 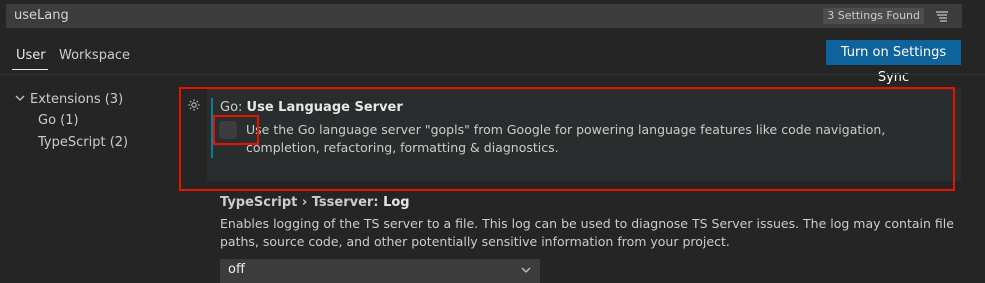 I want to click on tab-workspace: Workspace, so click(x=94, y=55).